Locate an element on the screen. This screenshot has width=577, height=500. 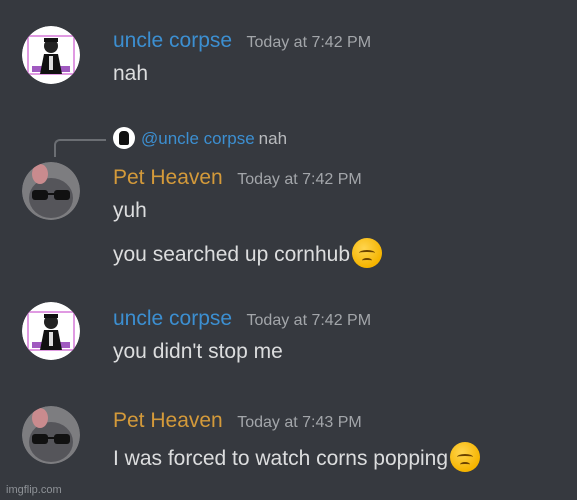
timestamp: Today at 7:43 PM is located at coordinates (299, 422).